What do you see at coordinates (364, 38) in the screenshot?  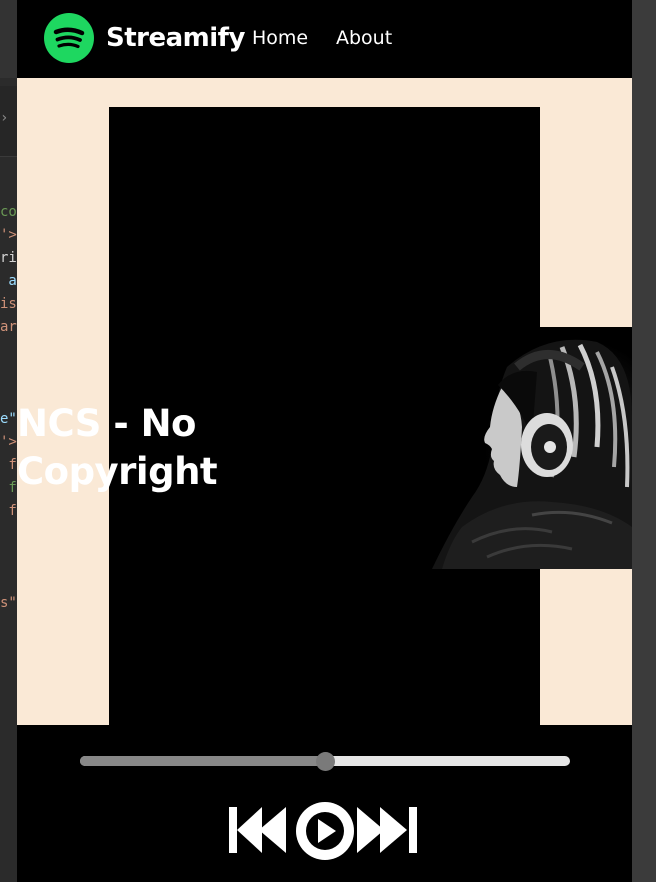 I see `nav-about-link: About` at bounding box center [364, 38].